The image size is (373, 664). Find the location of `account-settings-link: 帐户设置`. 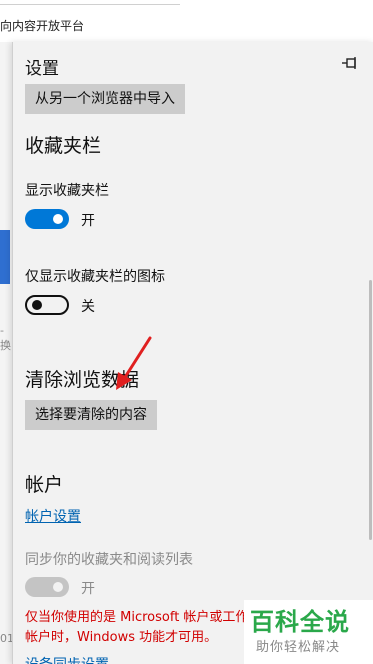

account-settings-link: 帐户设置 is located at coordinates (53, 516).